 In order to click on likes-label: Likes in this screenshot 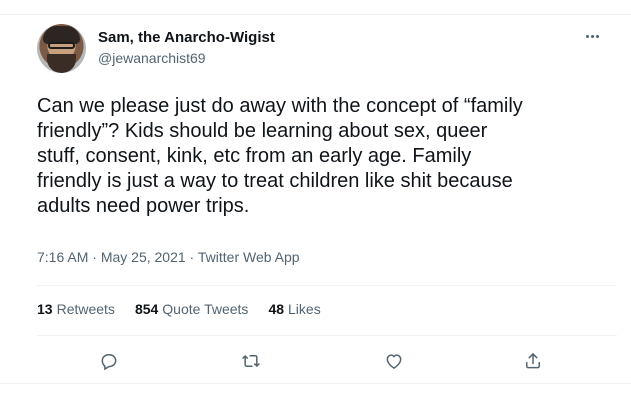, I will do `click(304, 309)`.